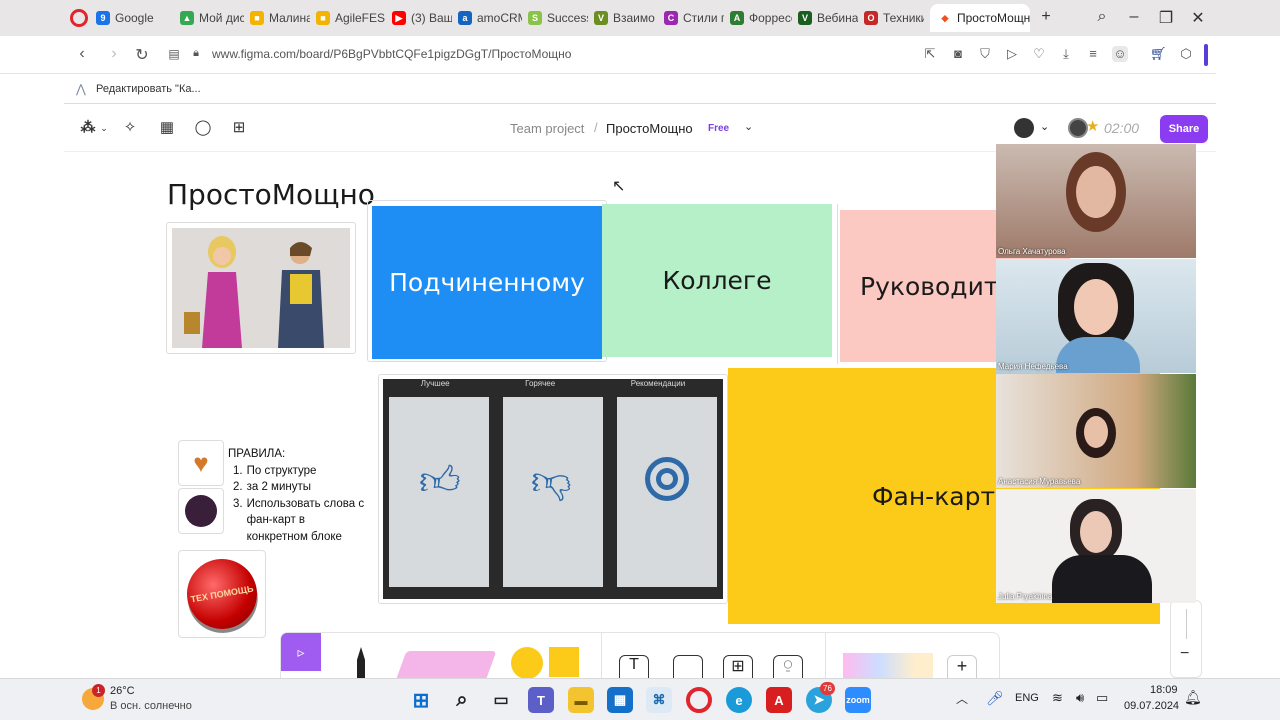 The height and width of the screenshot is (720, 1280). I want to click on video-tile: Анастасия Муравьева, so click(1096, 431).